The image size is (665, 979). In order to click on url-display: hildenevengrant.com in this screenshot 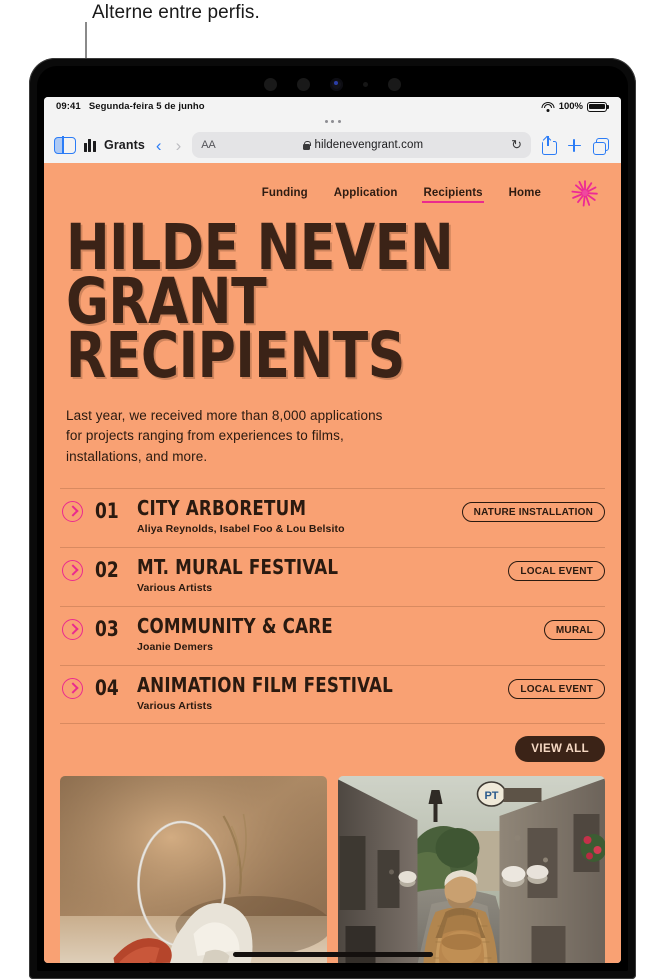, I will do `click(364, 145)`.